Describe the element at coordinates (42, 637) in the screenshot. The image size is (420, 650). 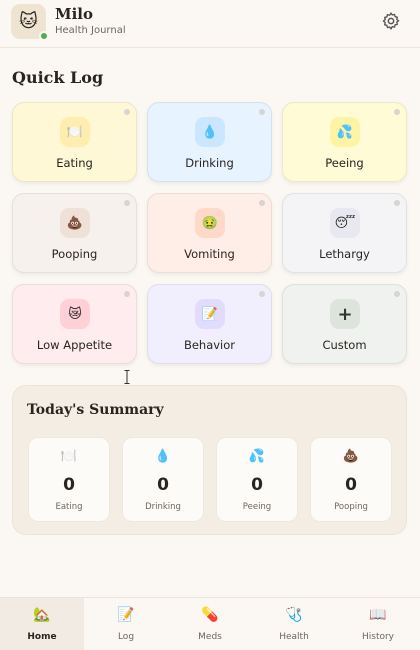
I see `nav-label: Home` at that location.